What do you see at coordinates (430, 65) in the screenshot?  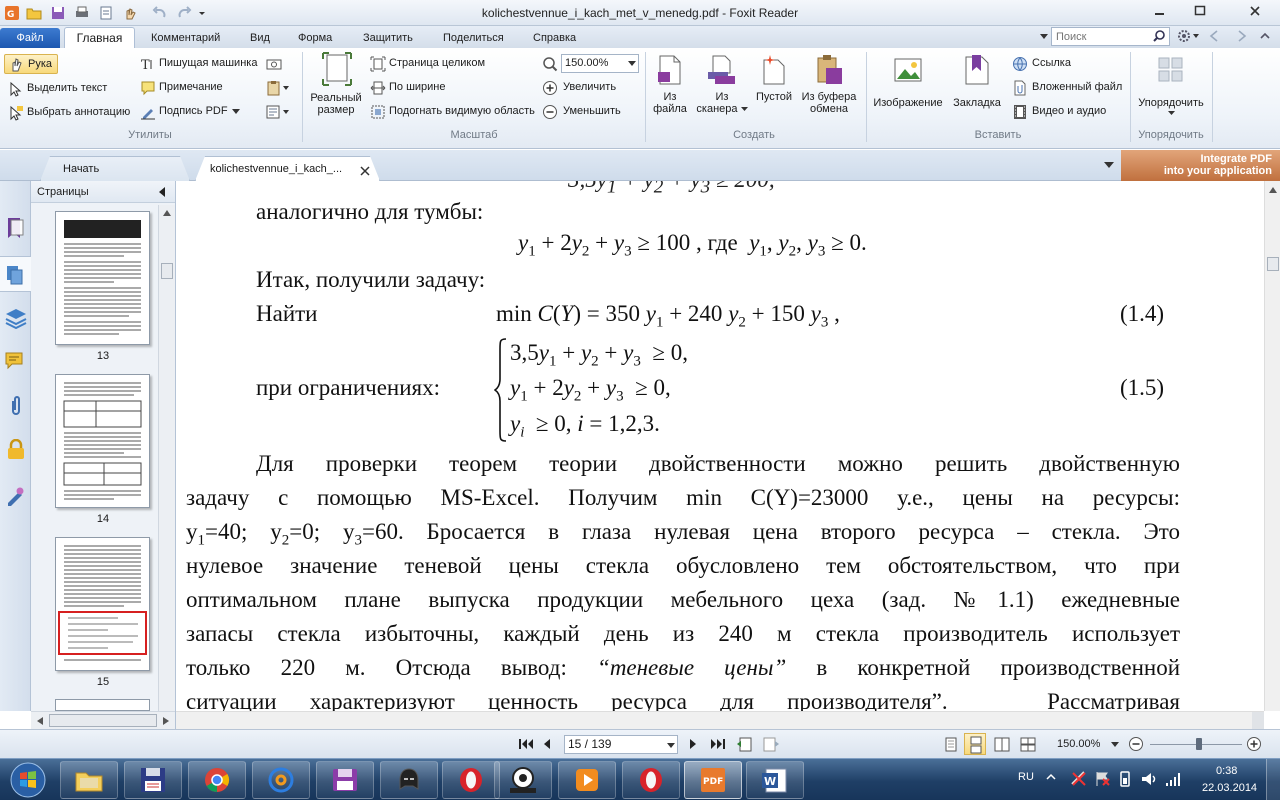 I see `fit-page-button: Страница целиком` at bounding box center [430, 65].